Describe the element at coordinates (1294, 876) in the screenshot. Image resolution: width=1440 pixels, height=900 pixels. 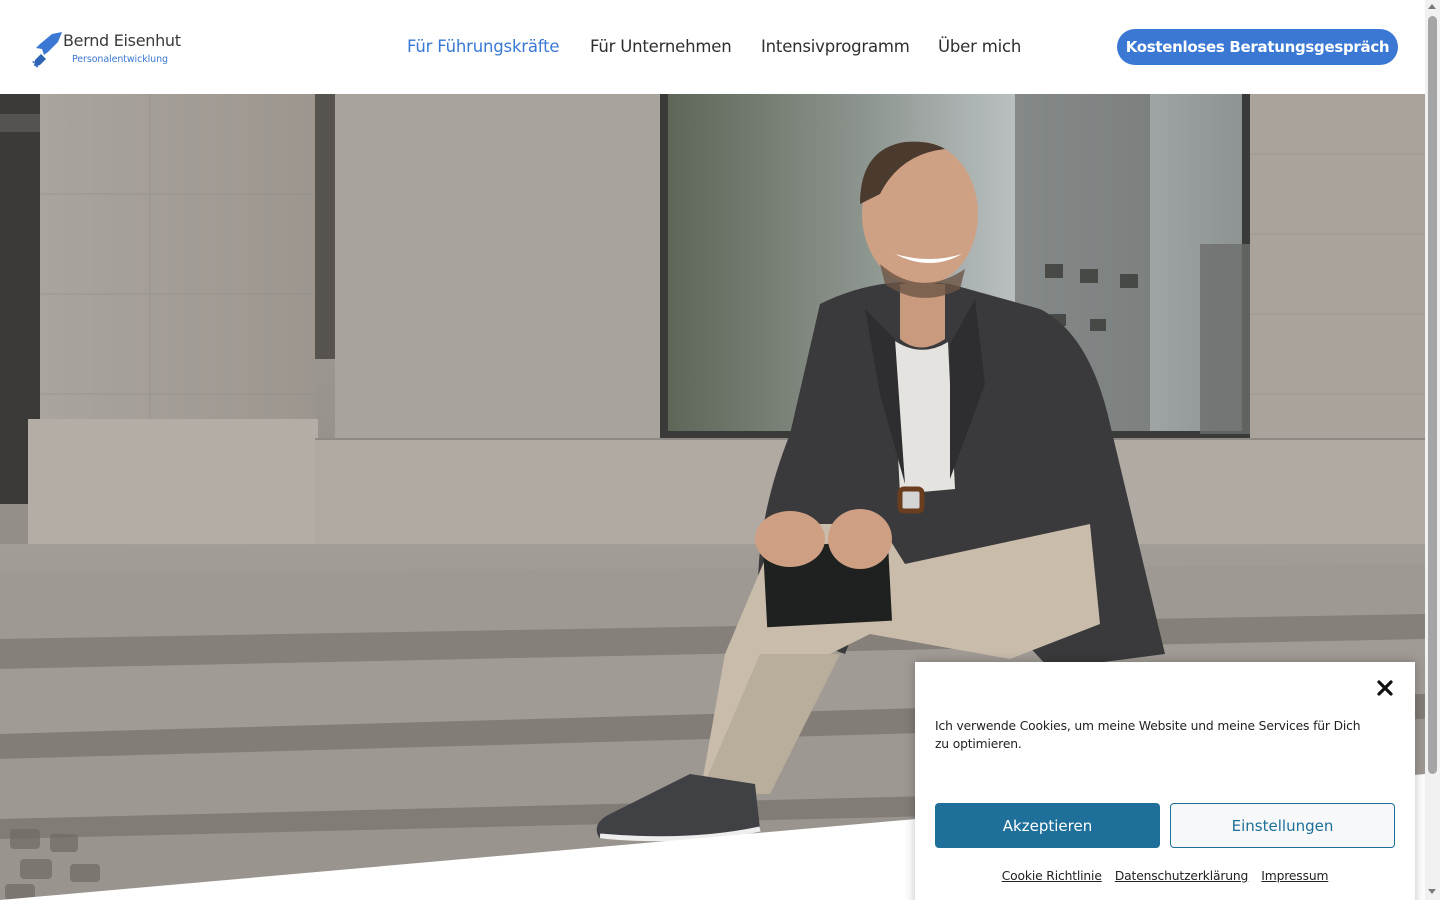
I see `imprint-link: Impressum` at that location.